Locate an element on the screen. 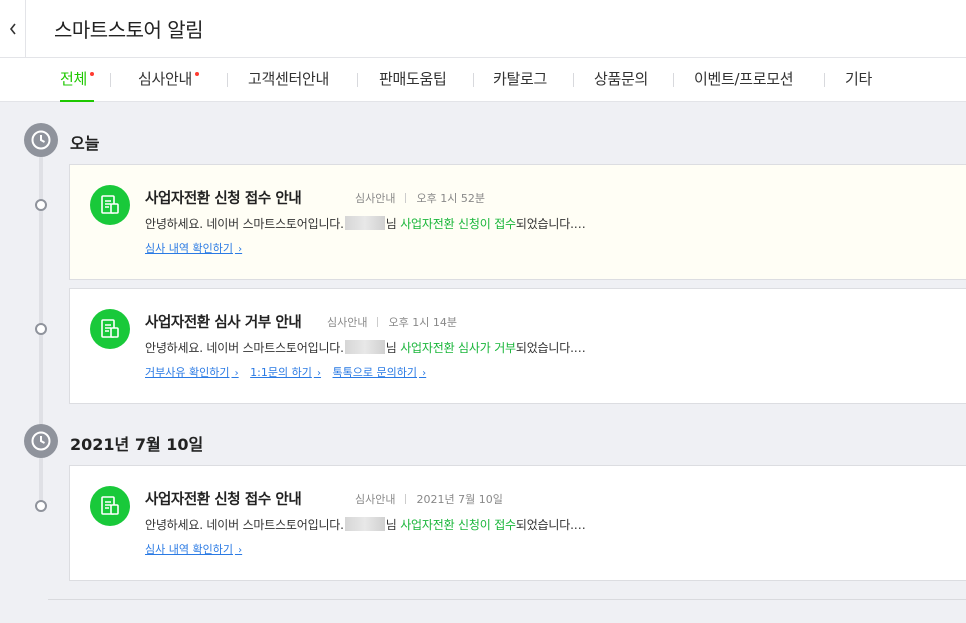  card-time: 오후 1시 52분 is located at coordinates (450, 198).